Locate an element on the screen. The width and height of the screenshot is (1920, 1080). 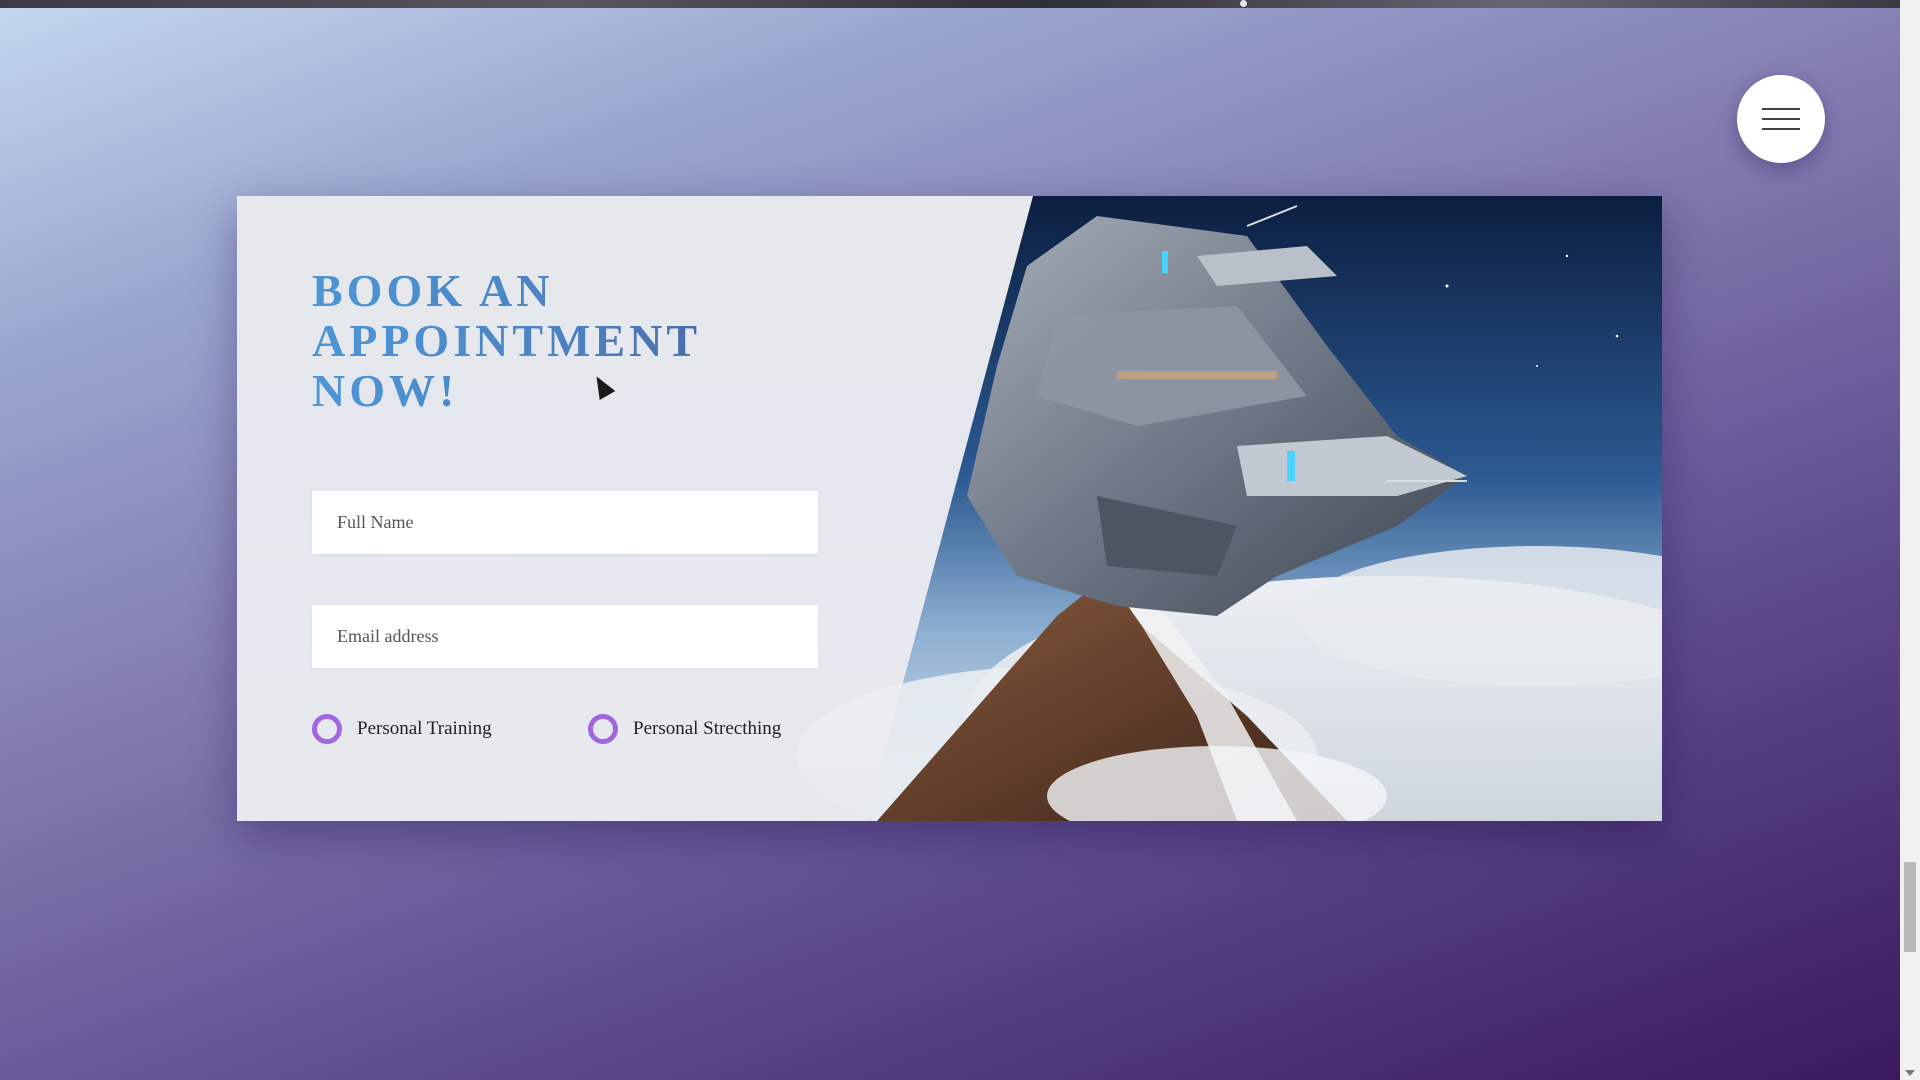
scrollbar-thumb is located at coordinates (1910, 907).